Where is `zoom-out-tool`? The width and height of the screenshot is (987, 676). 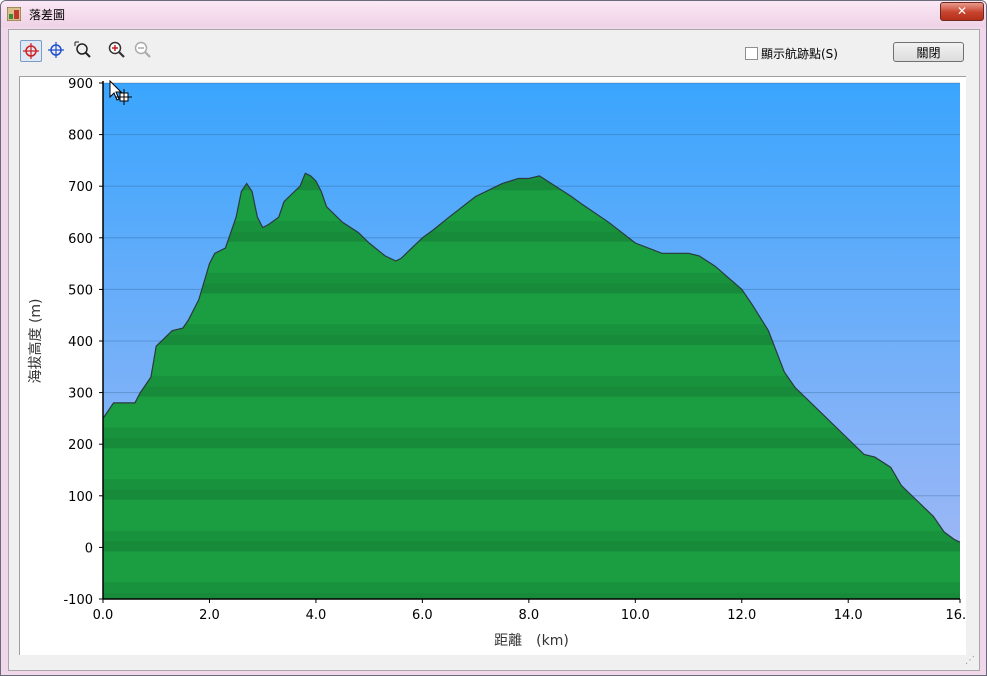
zoom-out-tool is located at coordinates (144, 51).